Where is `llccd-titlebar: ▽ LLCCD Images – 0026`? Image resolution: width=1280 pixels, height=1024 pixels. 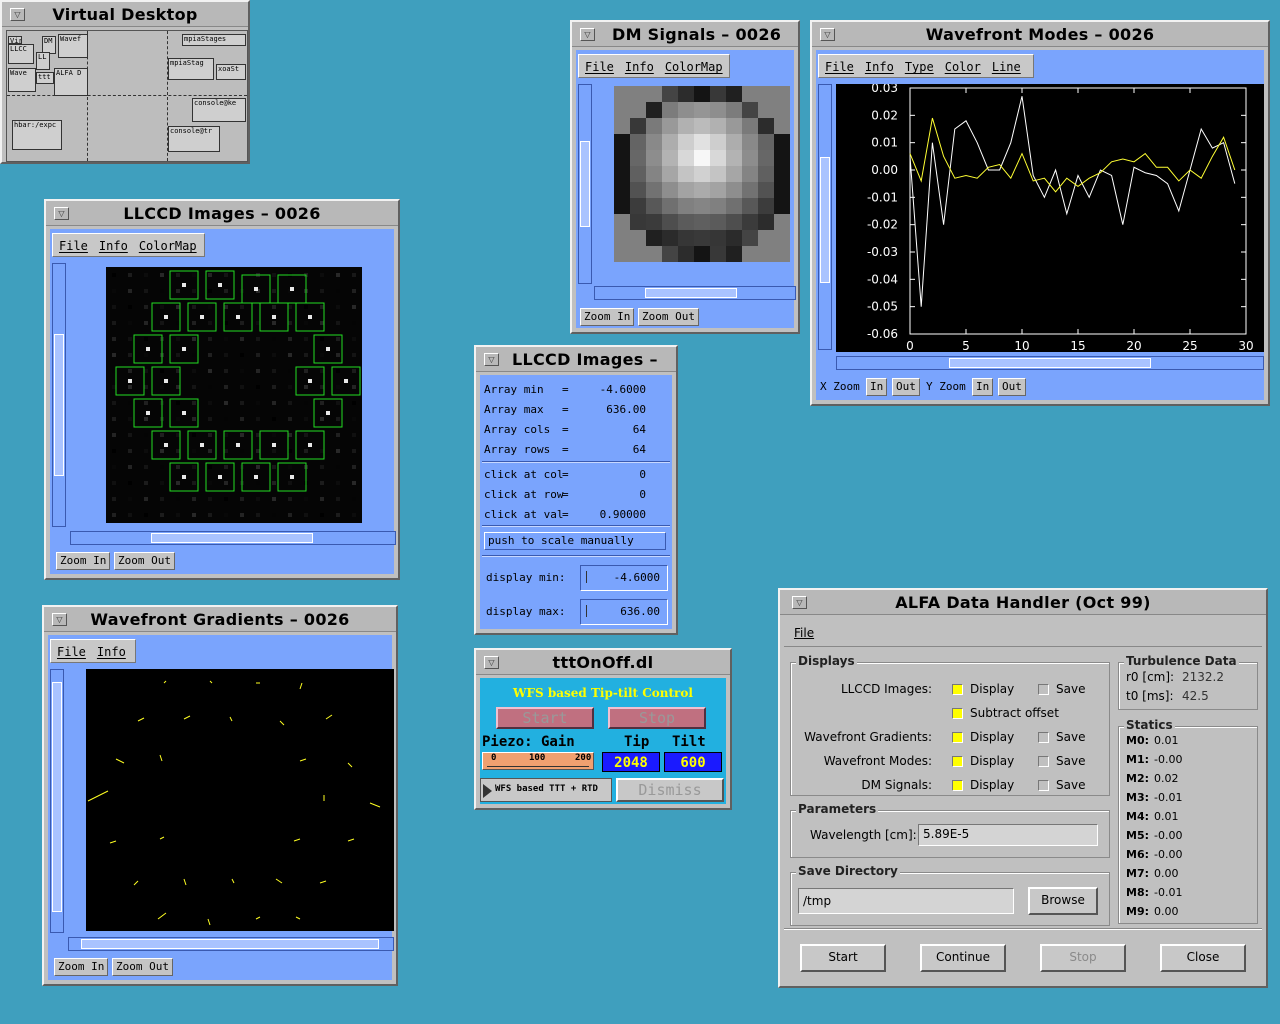 llccd-titlebar: ▽ LLCCD Images – 0026 is located at coordinates (222, 213).